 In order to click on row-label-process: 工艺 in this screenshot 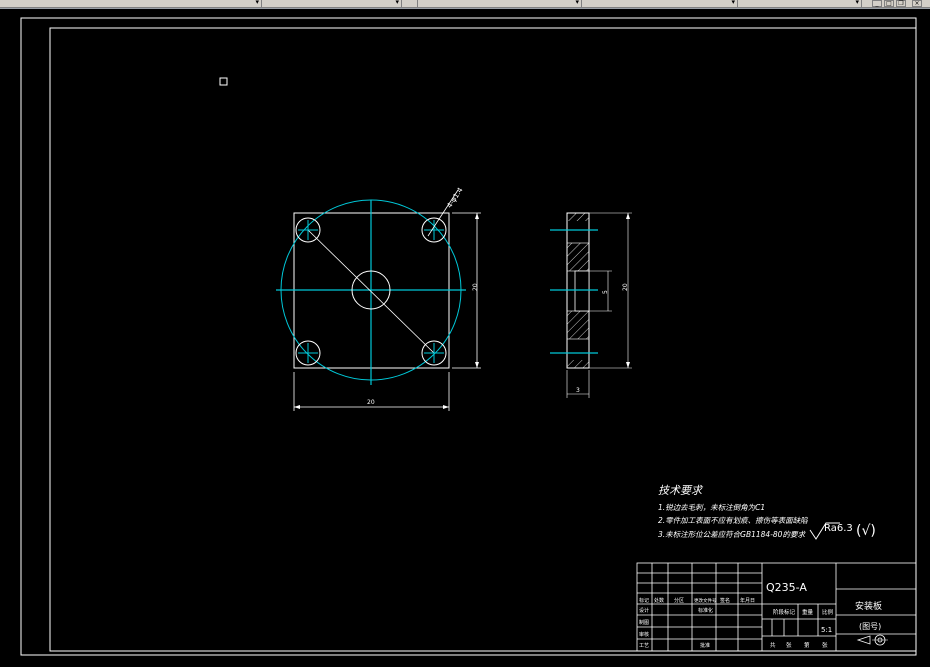, I will do `click(644, 646)`.